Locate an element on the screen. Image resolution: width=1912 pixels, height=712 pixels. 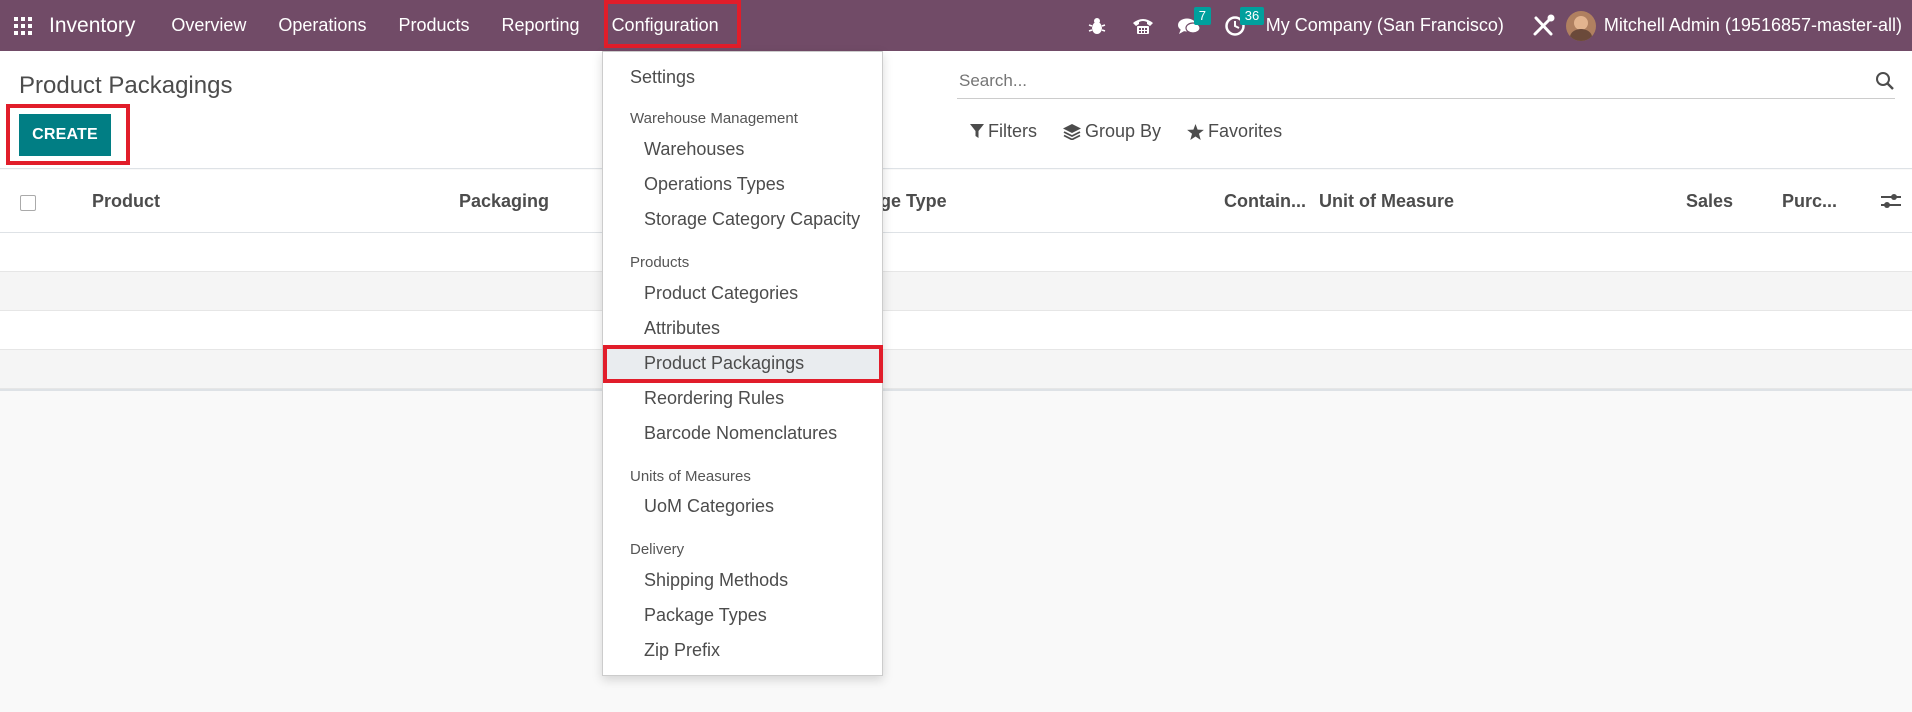
groupby-toggle: Group By is located at coordinates (1112, 131).